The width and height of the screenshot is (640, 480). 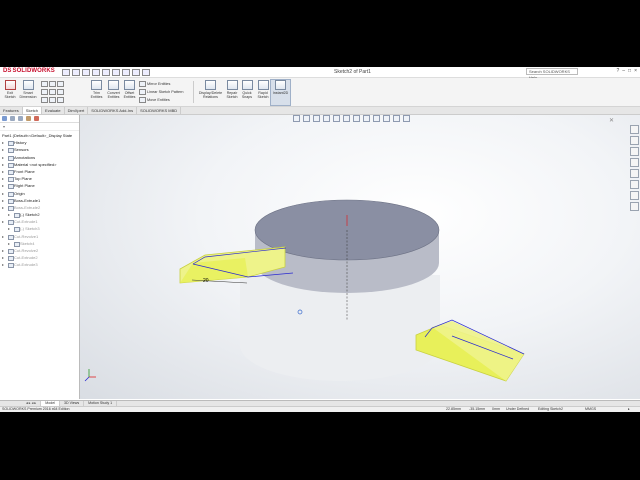 I want to click on hide-show-icon, so click(x=366, y=118).